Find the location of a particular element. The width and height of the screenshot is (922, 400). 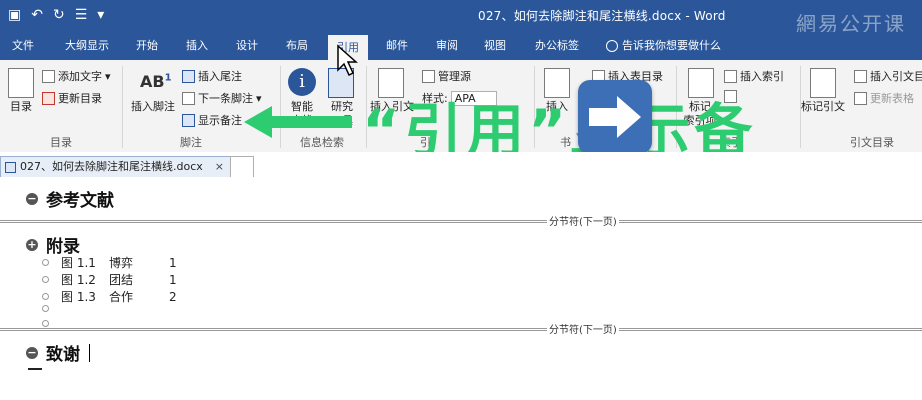

tab-design: 设计 is located at coordinates (247, 46).